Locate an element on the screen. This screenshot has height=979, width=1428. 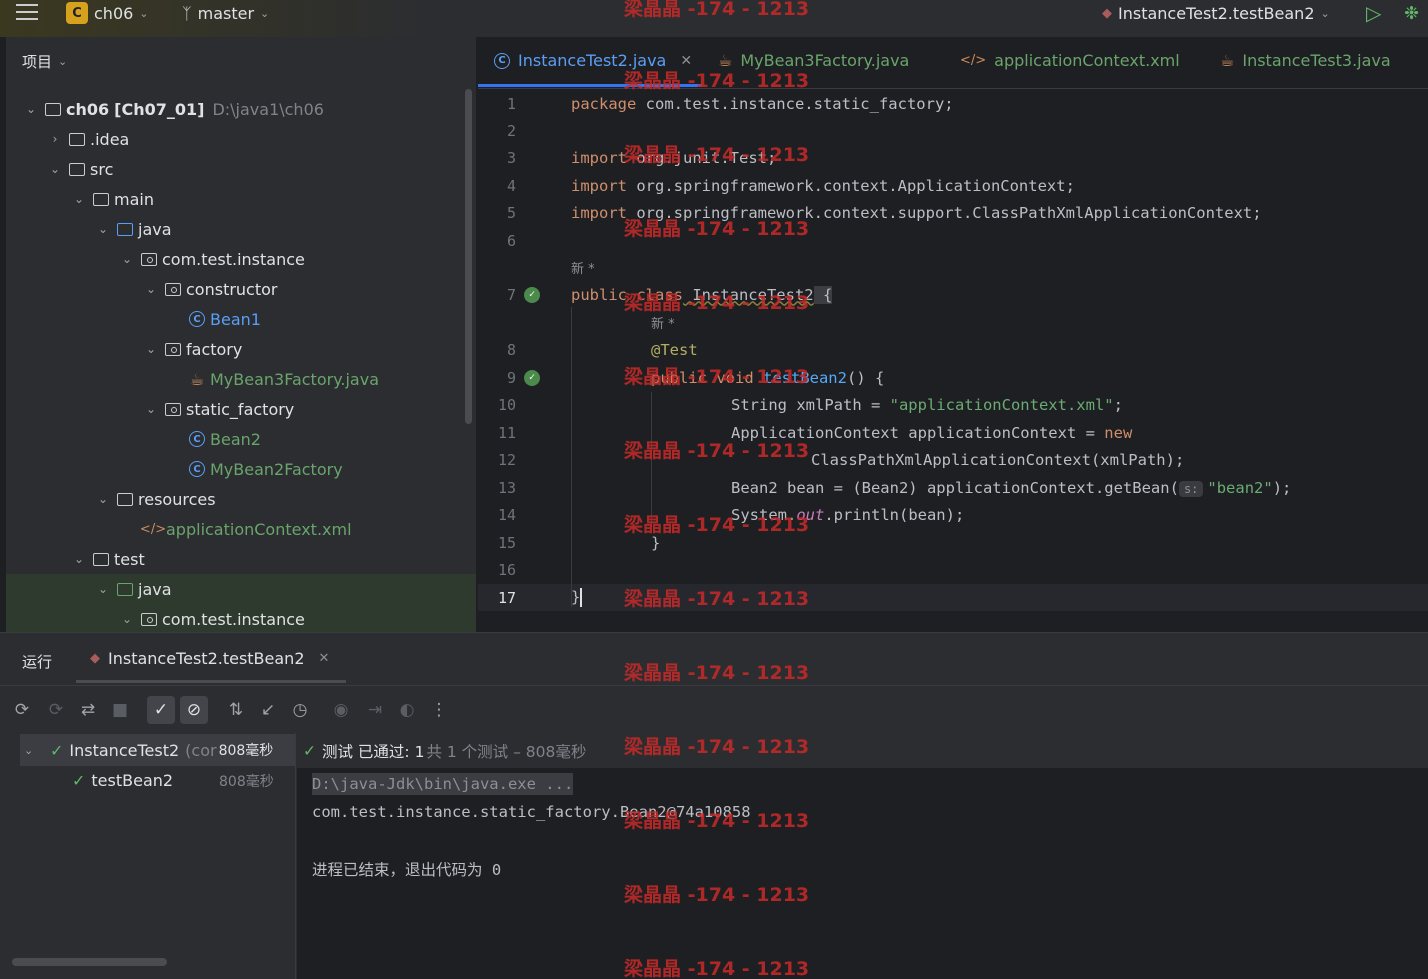
camera-icon: ◉ is located at coordinates (341, 710).